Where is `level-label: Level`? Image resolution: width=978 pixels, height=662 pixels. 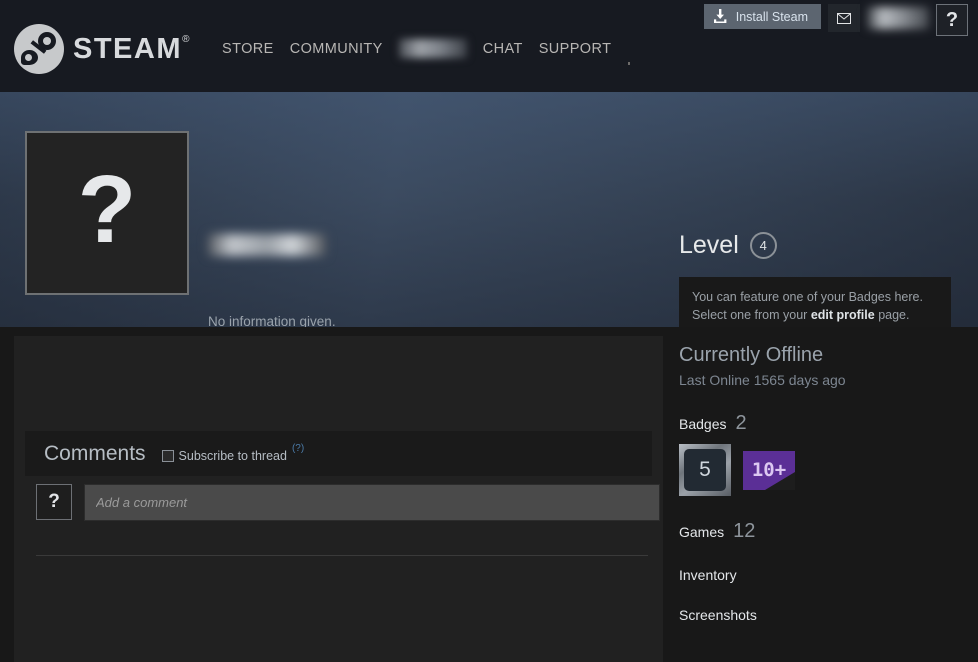 level-label: Level is located at coordinates (709, 245).